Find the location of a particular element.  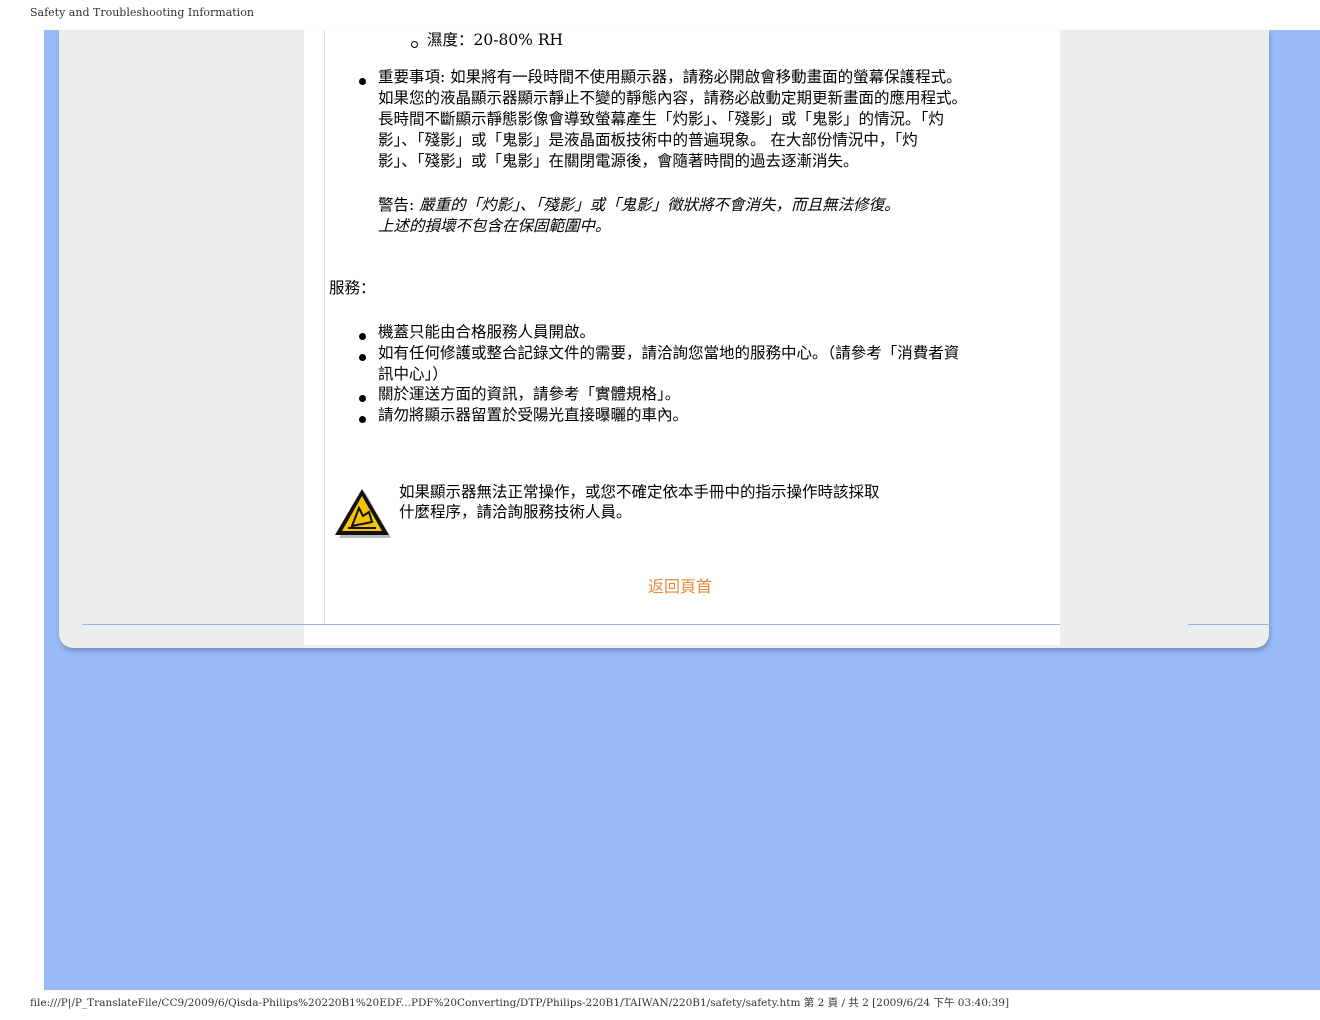

warning-line-2: 上述的損壞不包含在保固範圍中。 is located at coordinates (494, 226).